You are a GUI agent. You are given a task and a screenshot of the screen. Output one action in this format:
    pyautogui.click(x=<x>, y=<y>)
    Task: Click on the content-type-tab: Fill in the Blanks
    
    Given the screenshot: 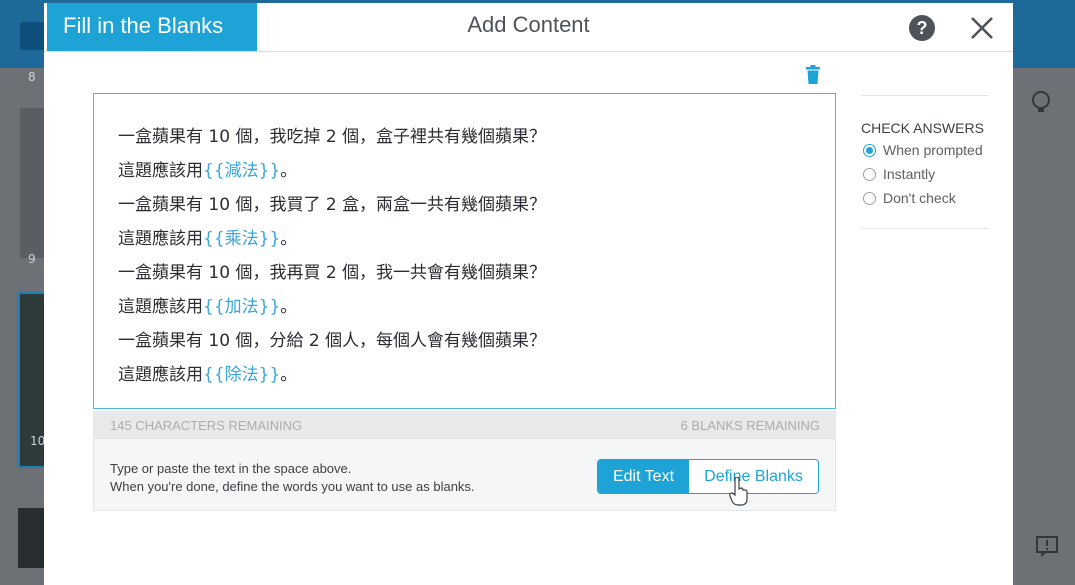 What is the action you would take?
    pyautogui.click(x=152, y=27)
    